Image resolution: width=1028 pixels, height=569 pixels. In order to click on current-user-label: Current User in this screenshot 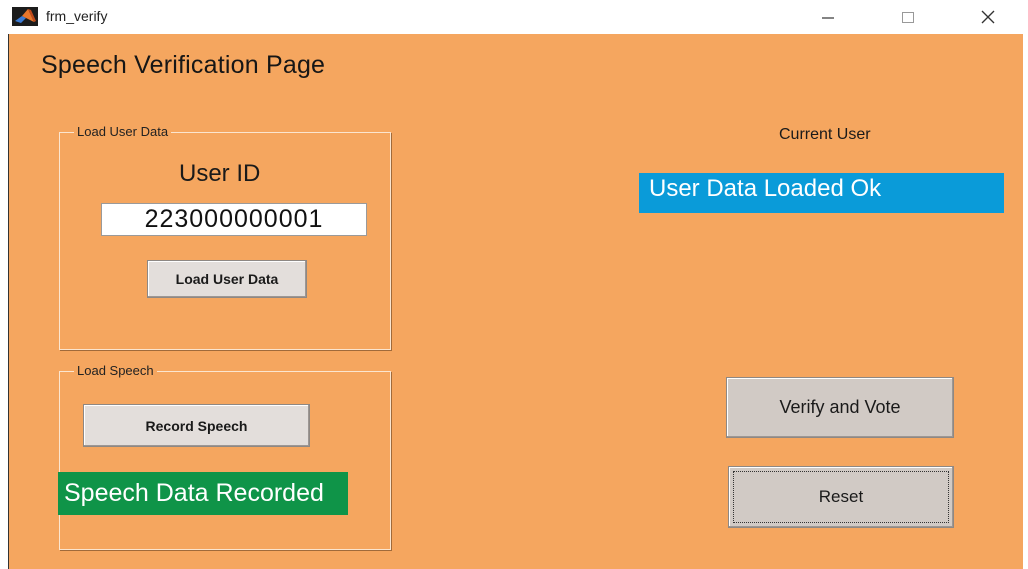, I will do `click(825, 134)`.